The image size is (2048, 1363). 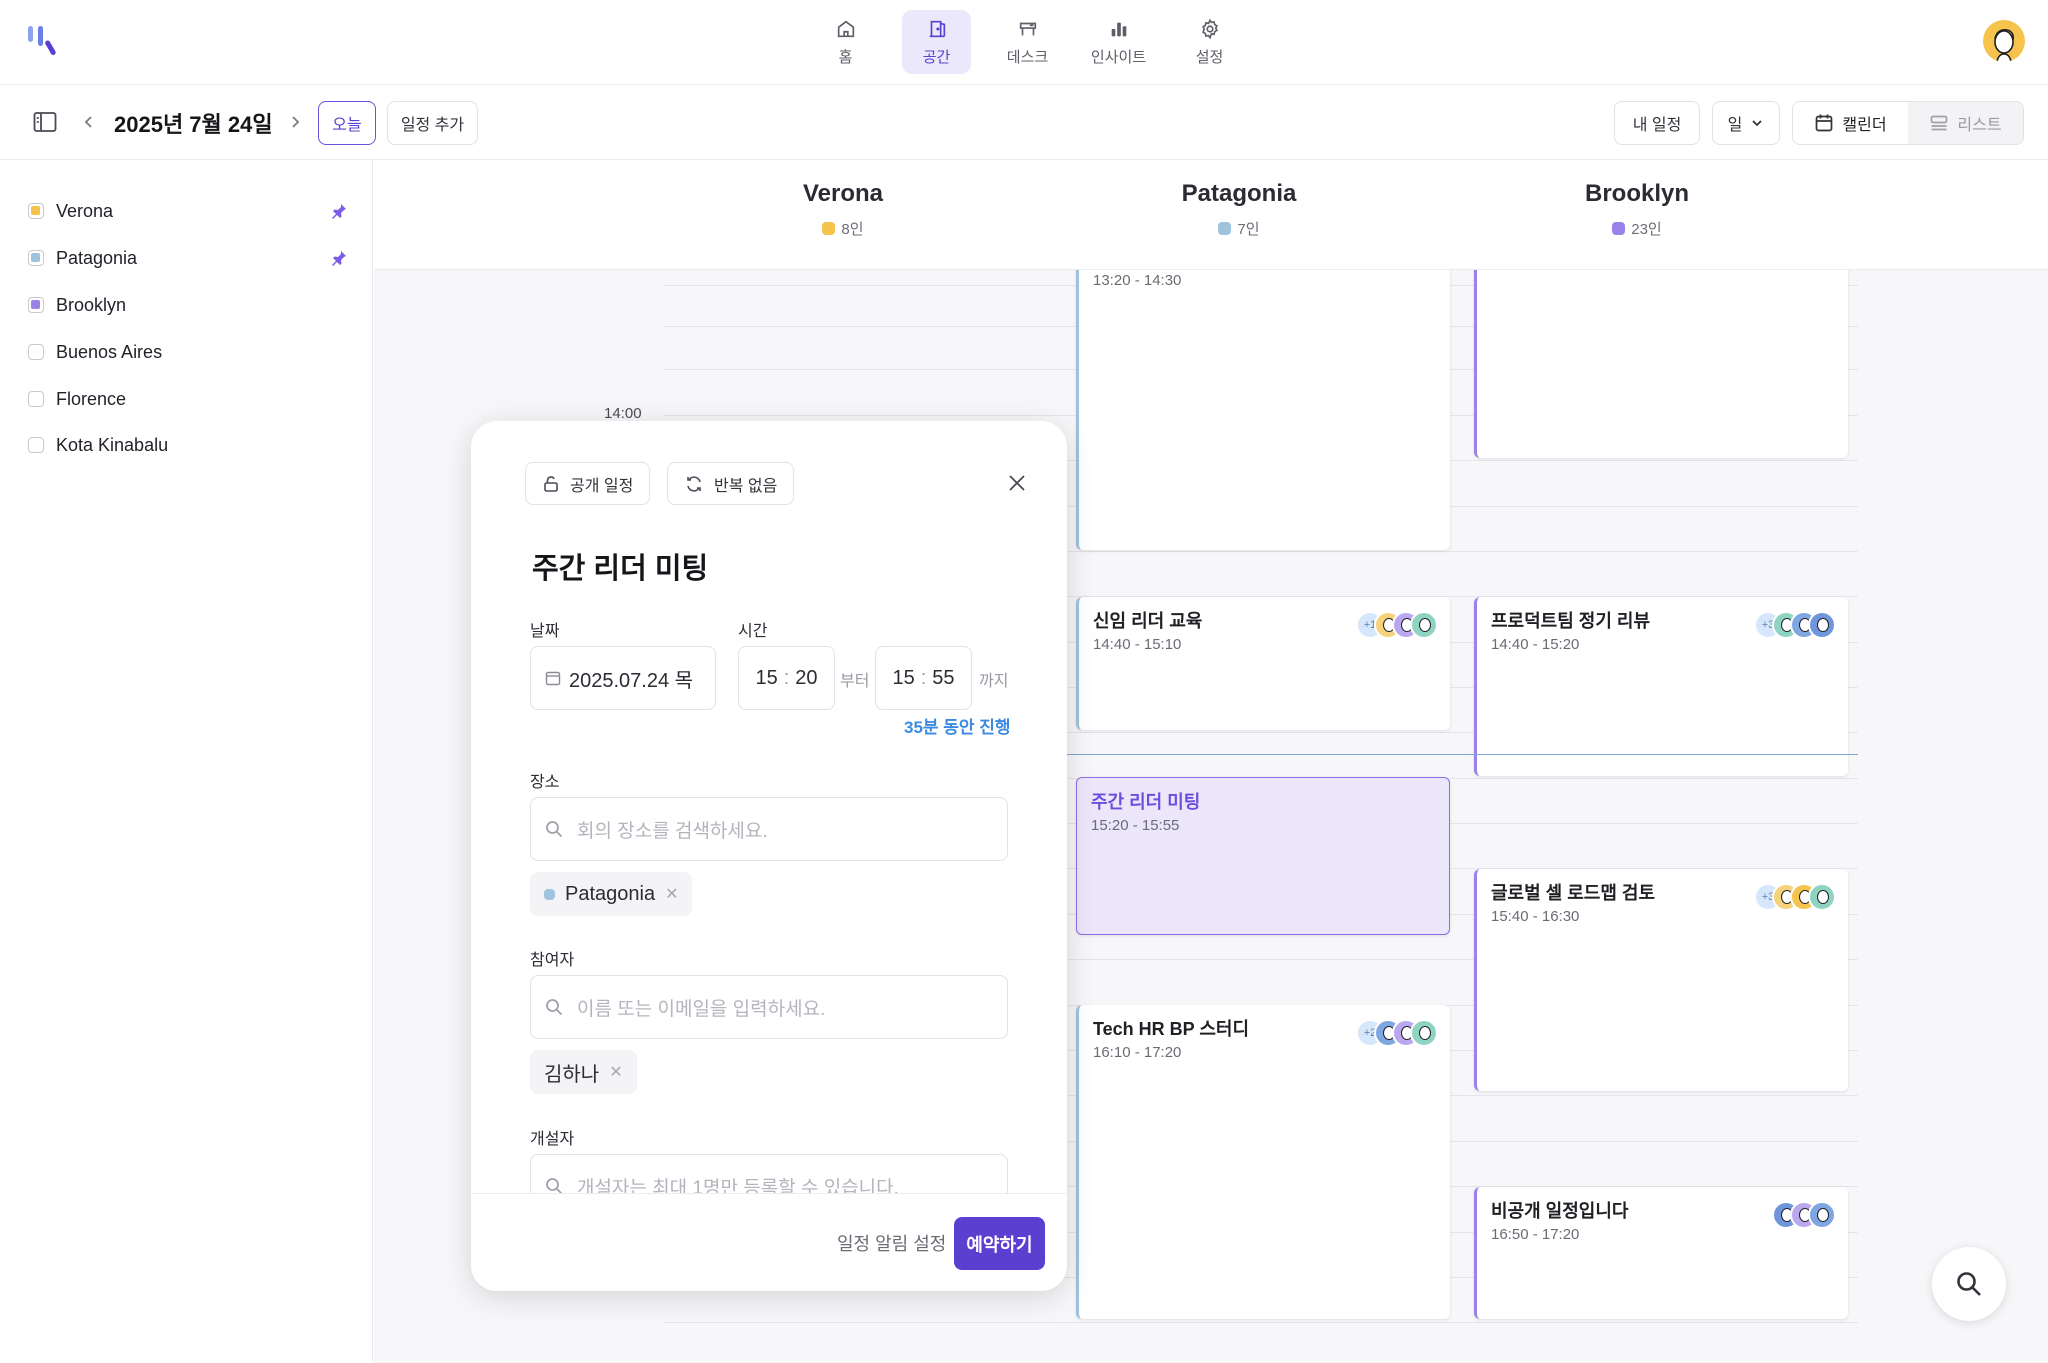 I want to click on end-hour: 15, so click(x=903, y=678).